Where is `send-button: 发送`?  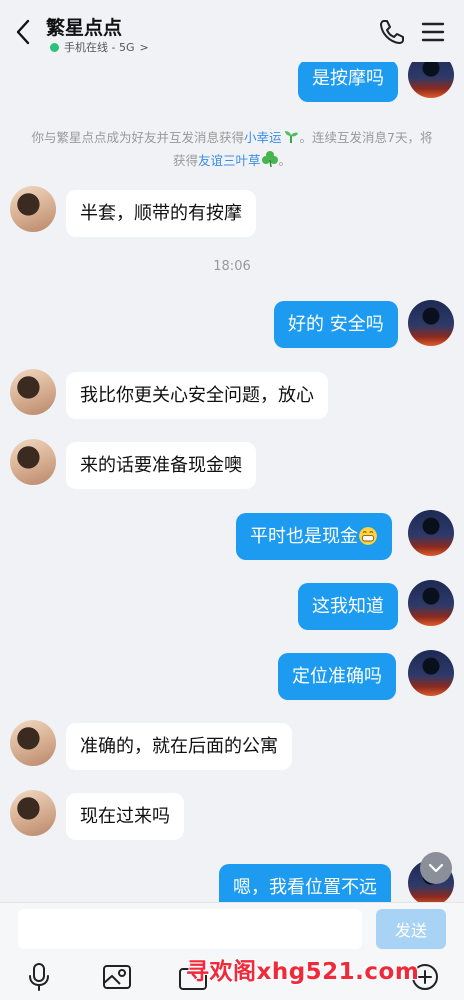 send-button: 发送 is located at coordinates (411, 929).